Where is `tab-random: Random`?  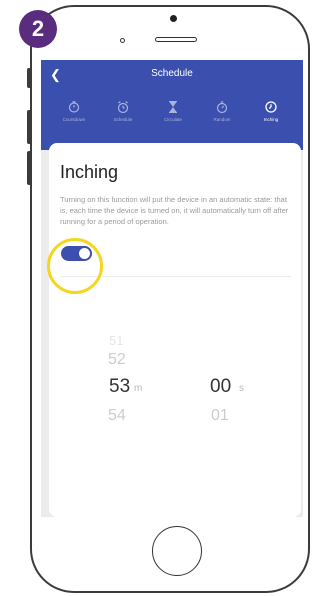 tab-random: Random is located at coordinates (222, 111).